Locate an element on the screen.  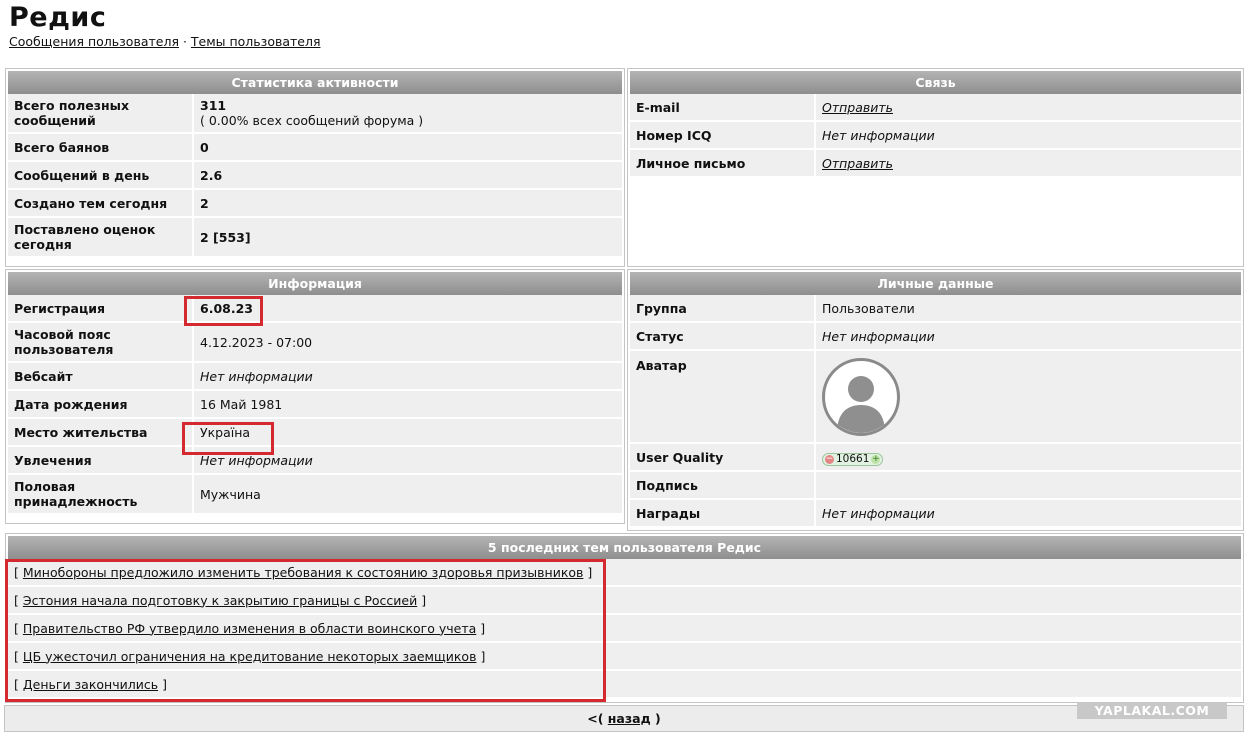
table-row: Поставлено оценок сегодня 2 [553] is located at coordinates (315, 238).